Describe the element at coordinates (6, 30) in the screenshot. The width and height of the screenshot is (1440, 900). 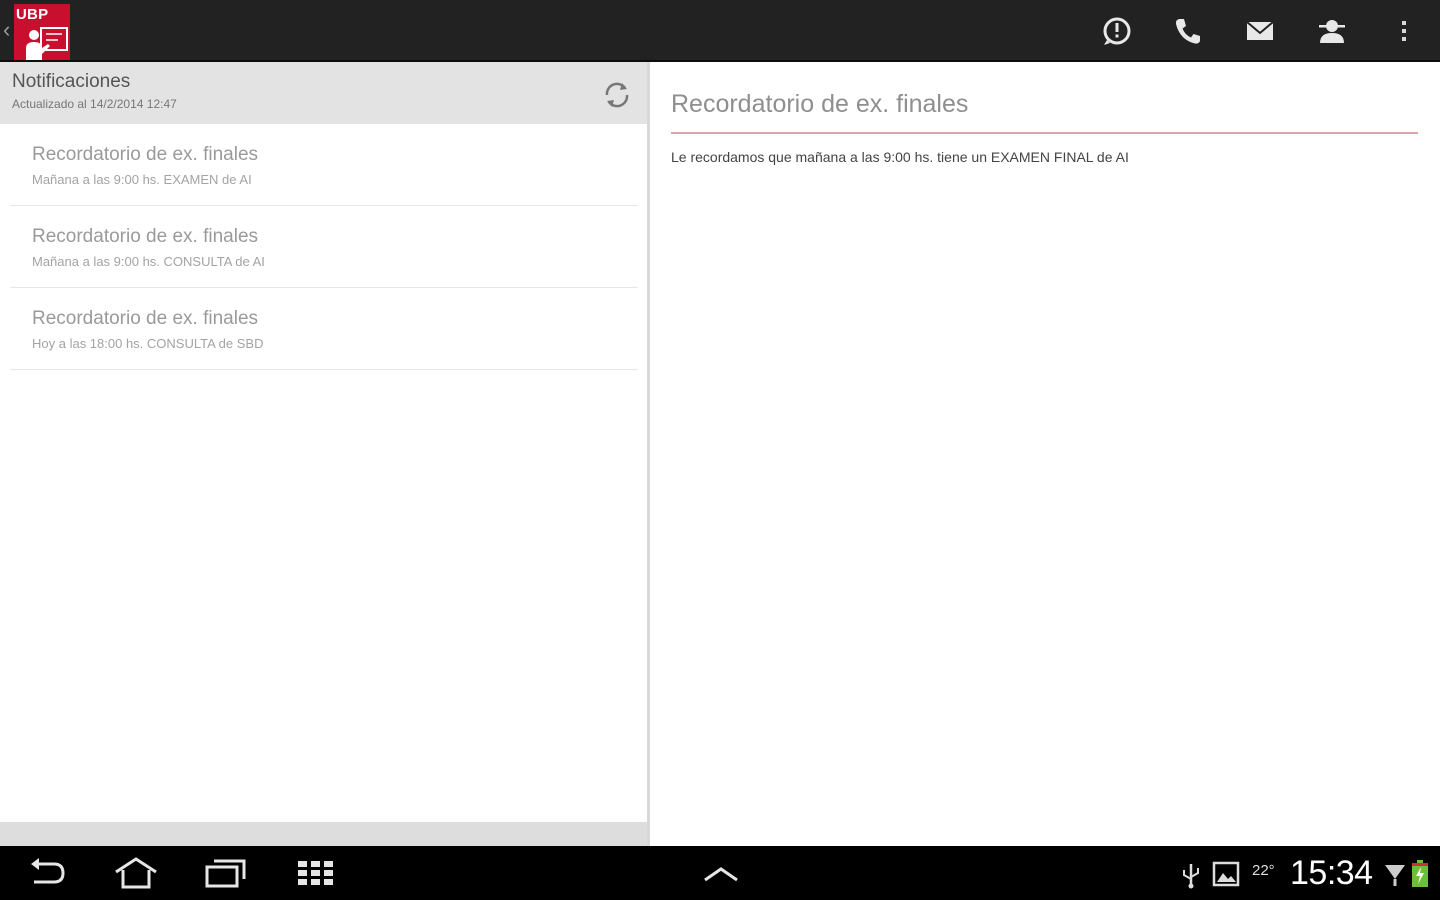
I see `up-caret-icon: ‹` at that location.